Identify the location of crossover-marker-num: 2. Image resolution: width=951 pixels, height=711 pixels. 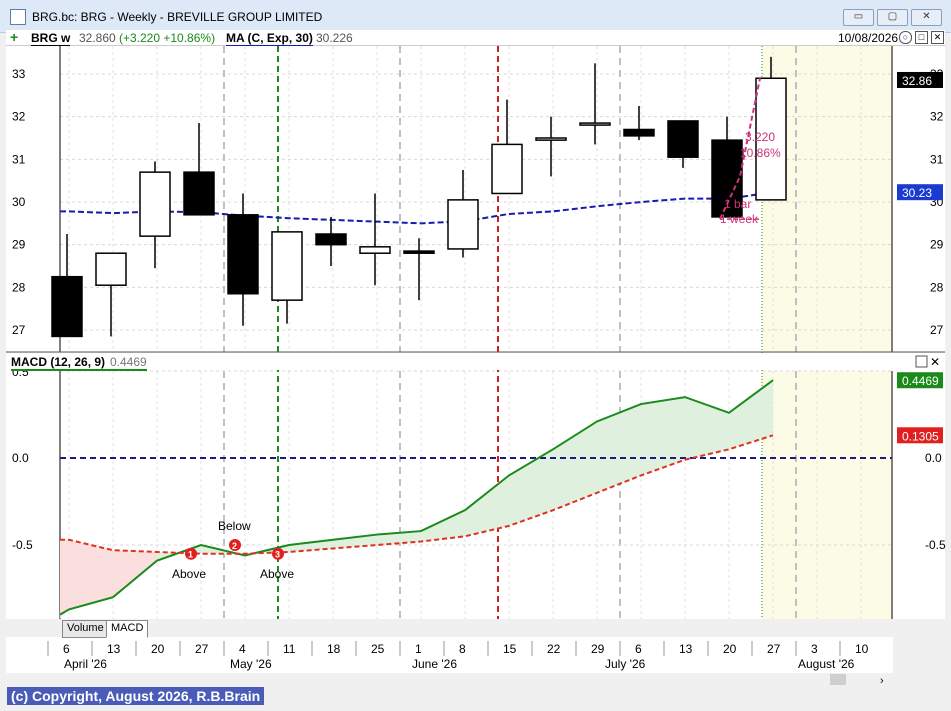
(234, 546).